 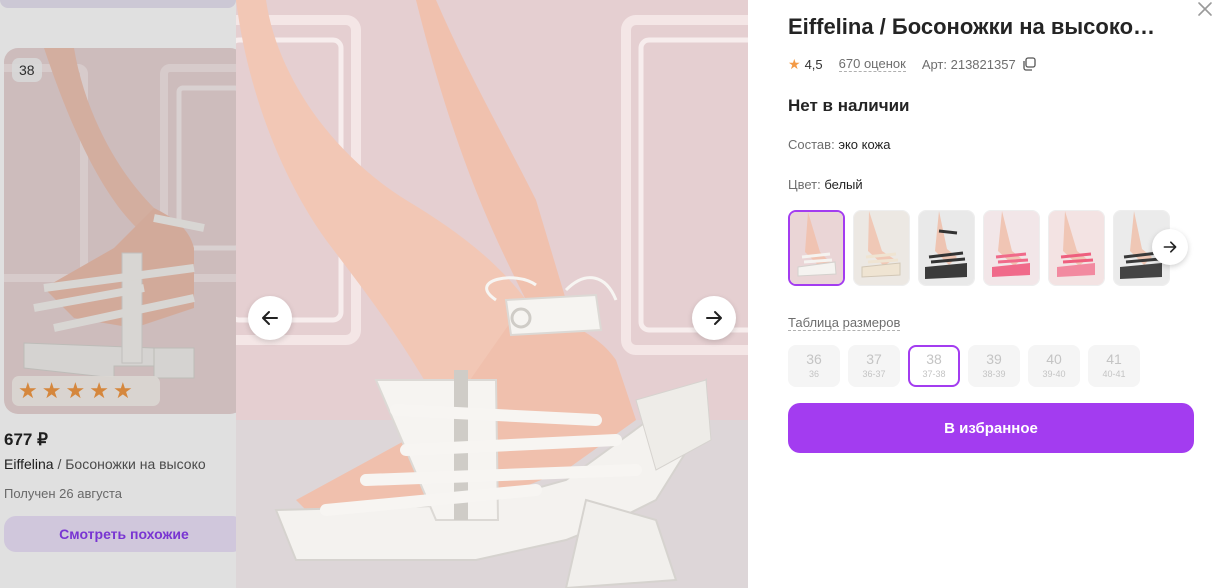 I want to click on size-option: 37 36-37, so click(x=874, y=366).